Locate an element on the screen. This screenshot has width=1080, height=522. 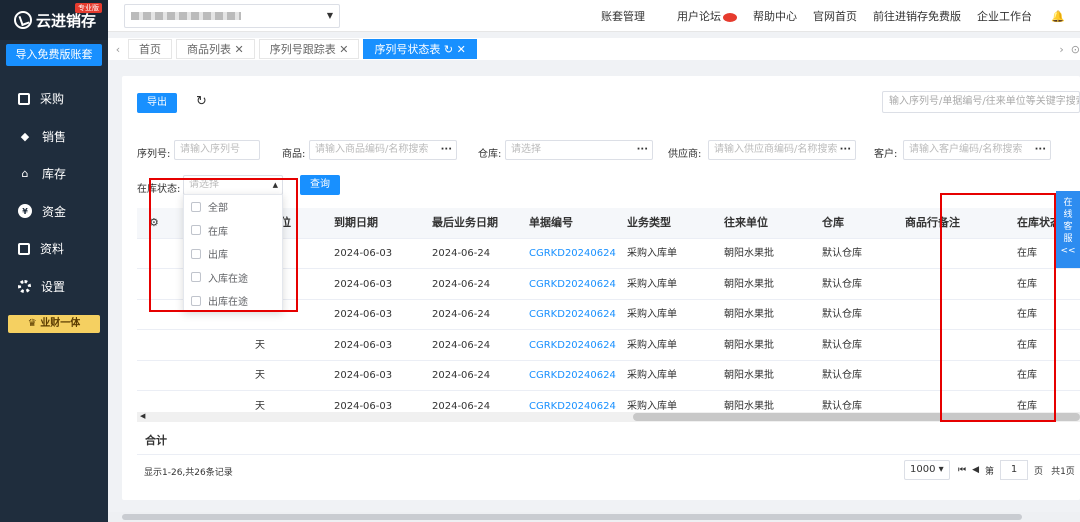
goods-label: 商品: is located at coordinates (294, 154).